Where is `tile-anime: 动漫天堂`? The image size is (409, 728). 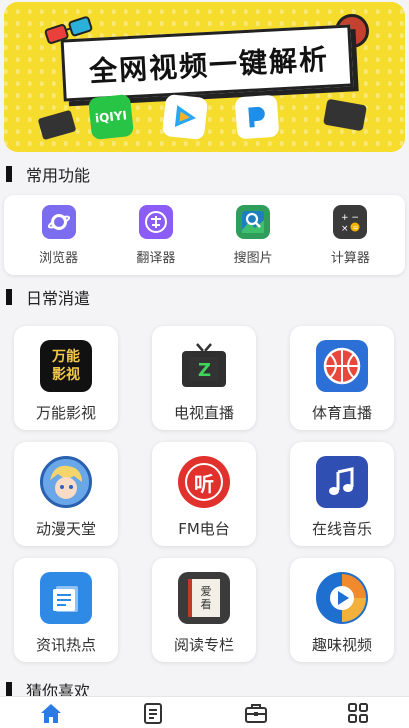
tile-anime: 动漫天堂 is located at coordinates (66, 494).